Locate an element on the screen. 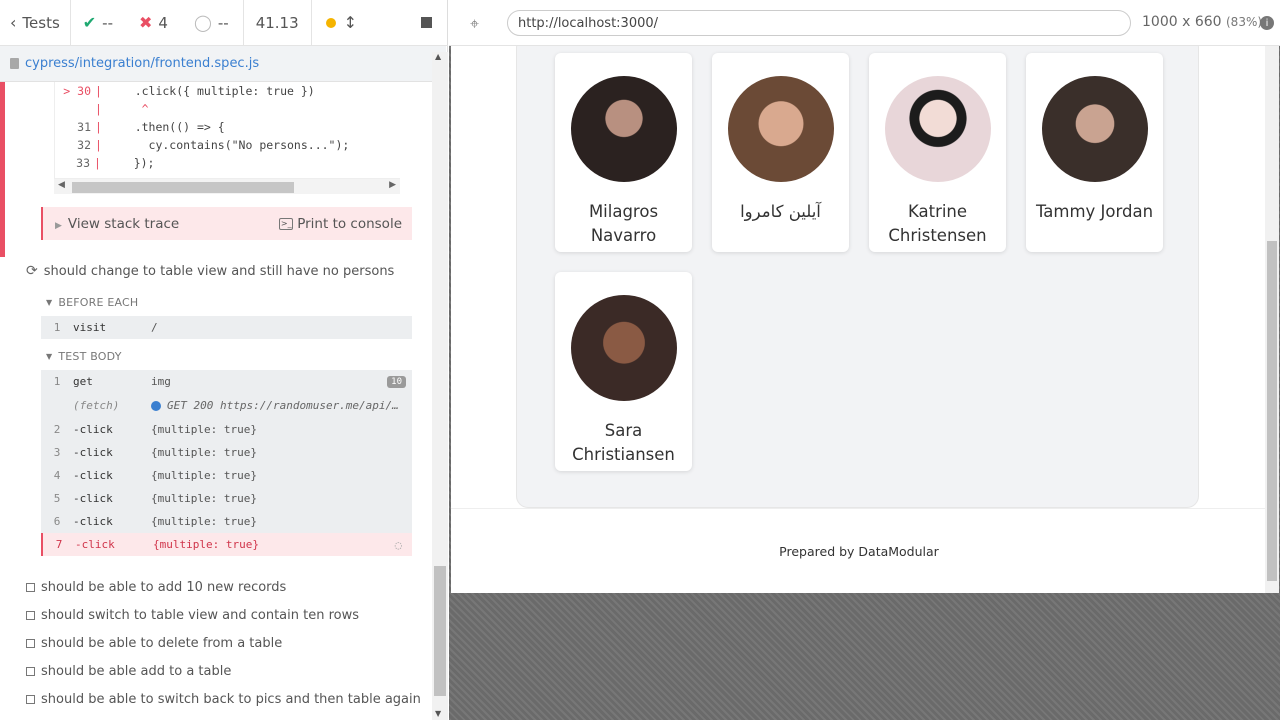  app-footer: Prepared by DataModular is located at coordinates (859, 550).